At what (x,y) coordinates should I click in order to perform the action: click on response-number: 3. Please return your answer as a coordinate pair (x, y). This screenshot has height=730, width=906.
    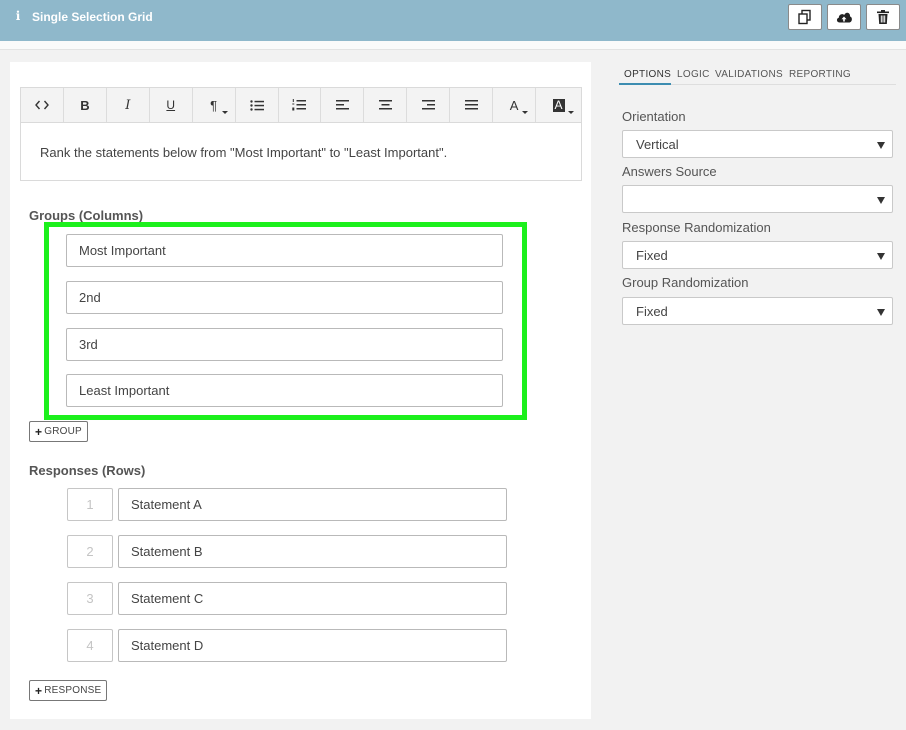
    Looking at the image, I should click on (90, 598).